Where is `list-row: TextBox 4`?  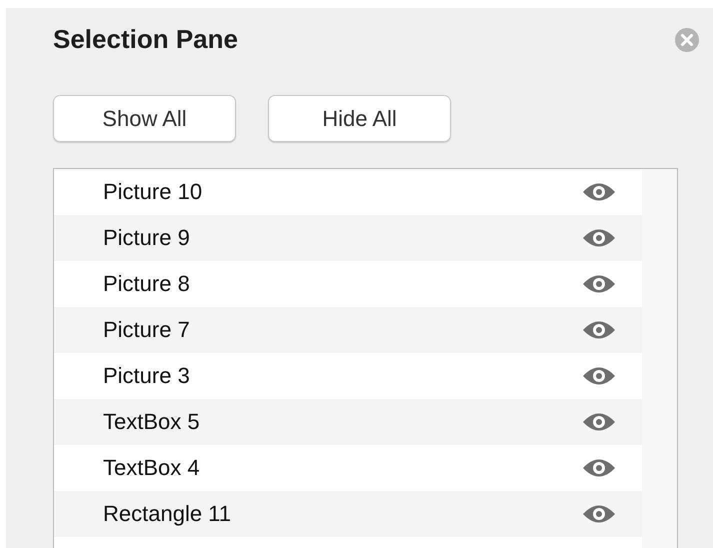 list-row: TextBox 4 is located at coordinates (348, 468).